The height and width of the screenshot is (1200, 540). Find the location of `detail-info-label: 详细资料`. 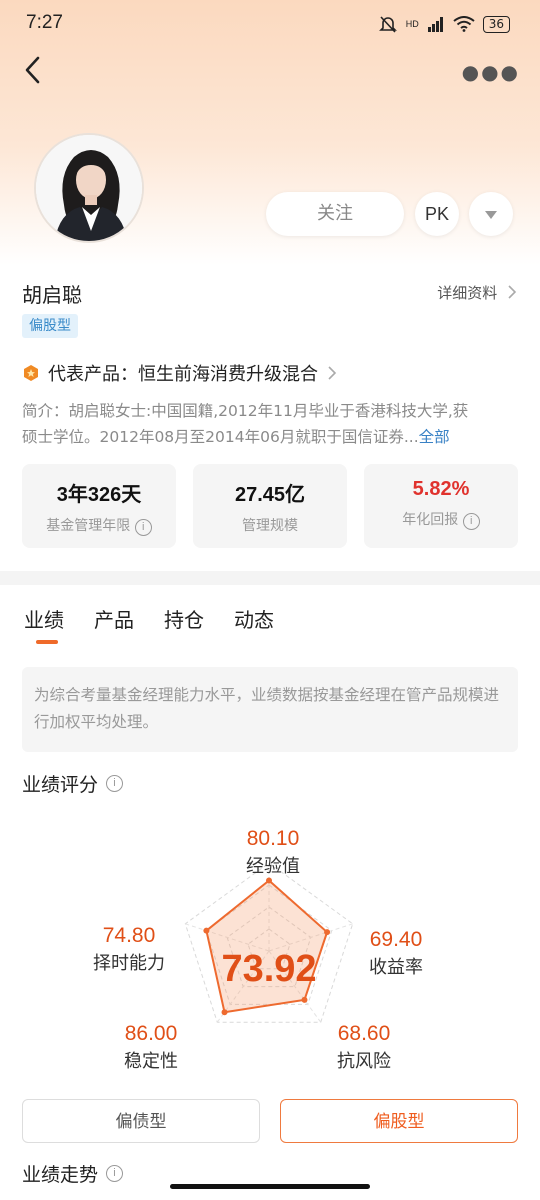

detail-info-label: 详细资料 is located at coordinates (467, 293).